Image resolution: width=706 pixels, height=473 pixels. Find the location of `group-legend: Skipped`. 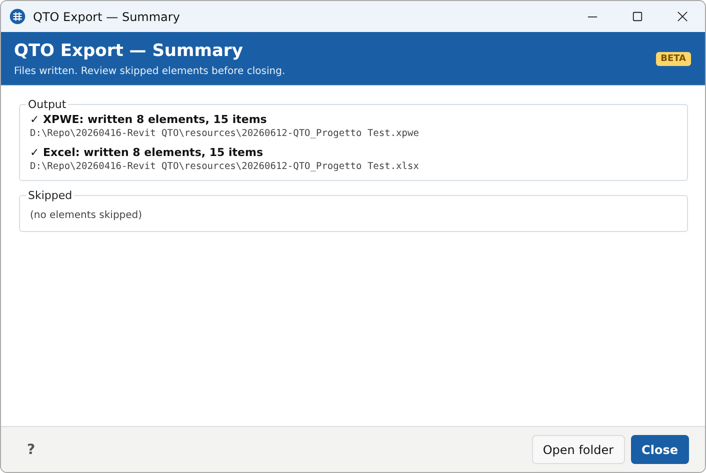

group-legend: Skipped is located at coordinates (50, 195).